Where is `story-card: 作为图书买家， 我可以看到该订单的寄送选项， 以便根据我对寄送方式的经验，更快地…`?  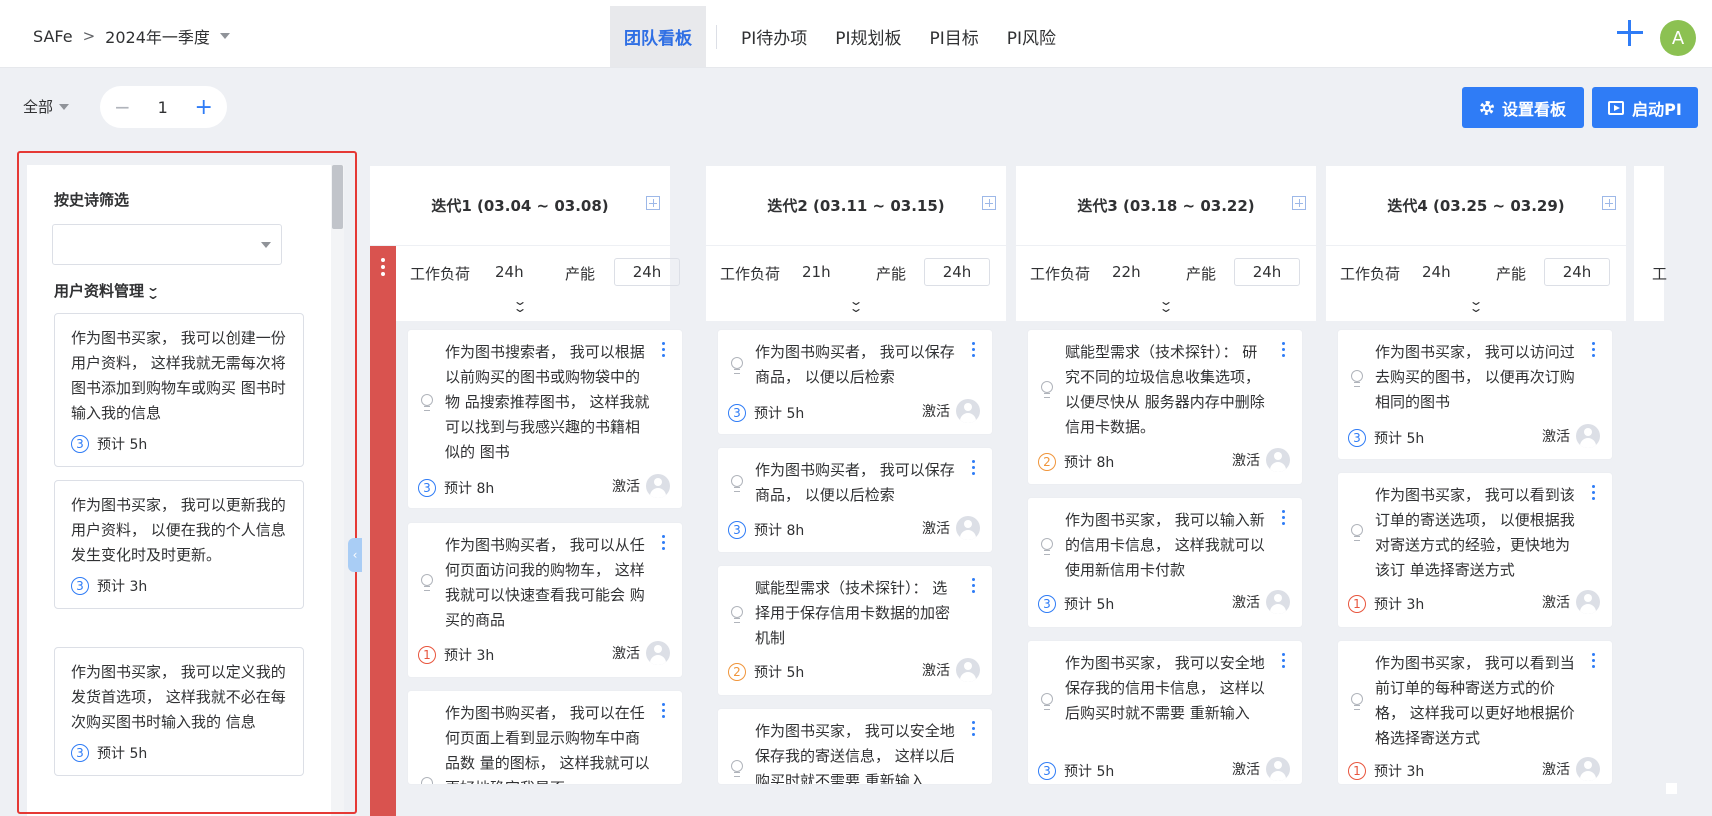
story-card: 作为图书买家， 我可以看到该订单的寄送选项， 以便根据我对寄送方式的经验，更快地… is located at coordinates (1475, 550).